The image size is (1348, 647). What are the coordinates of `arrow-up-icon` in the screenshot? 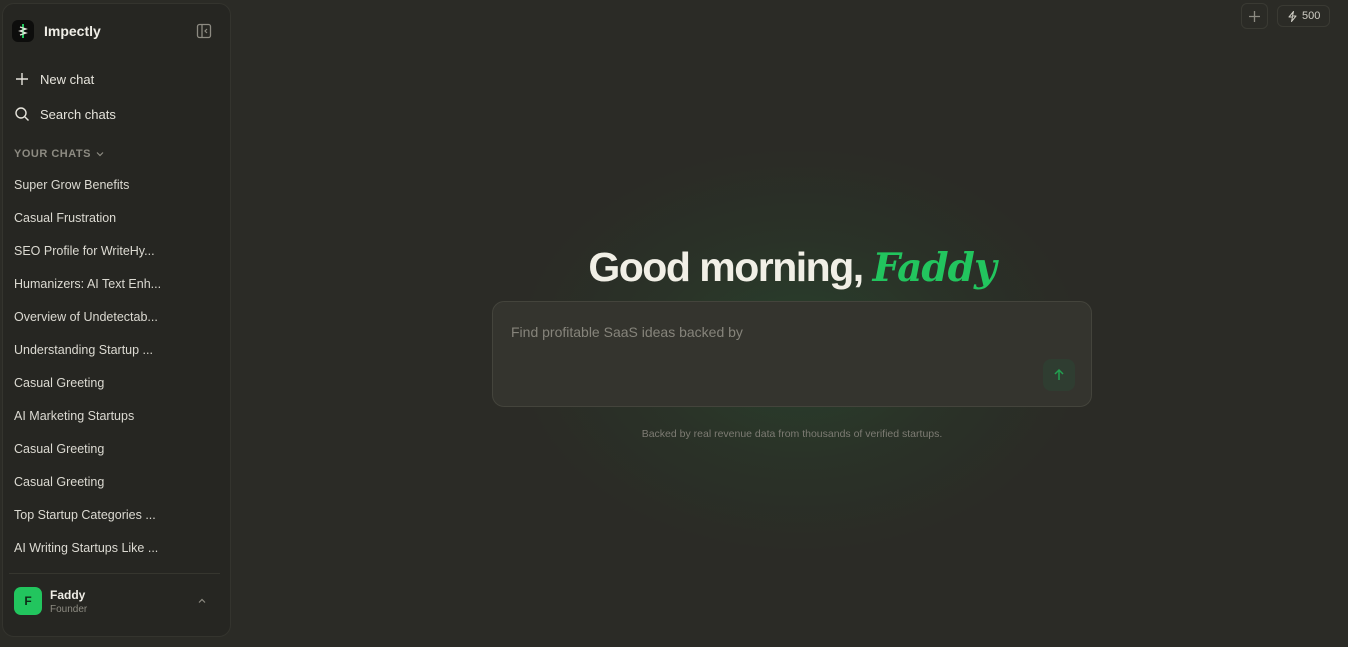 It's located at (1059, 374).